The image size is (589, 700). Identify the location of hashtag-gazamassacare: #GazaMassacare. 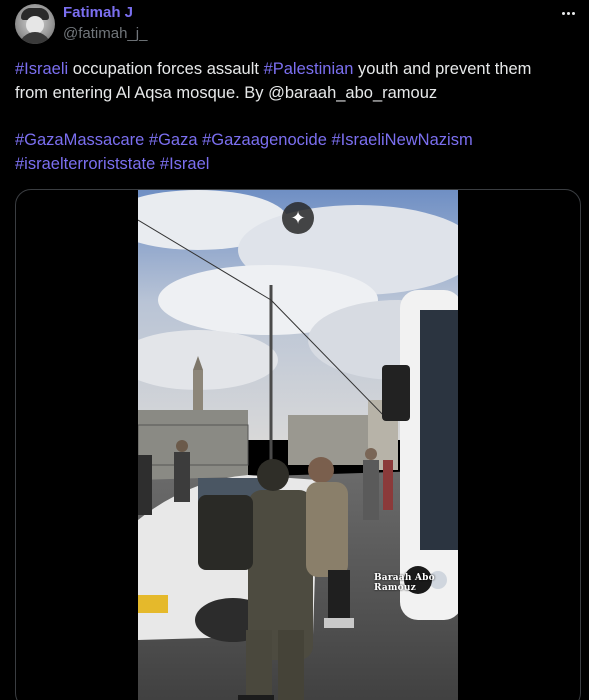
(79, 140).